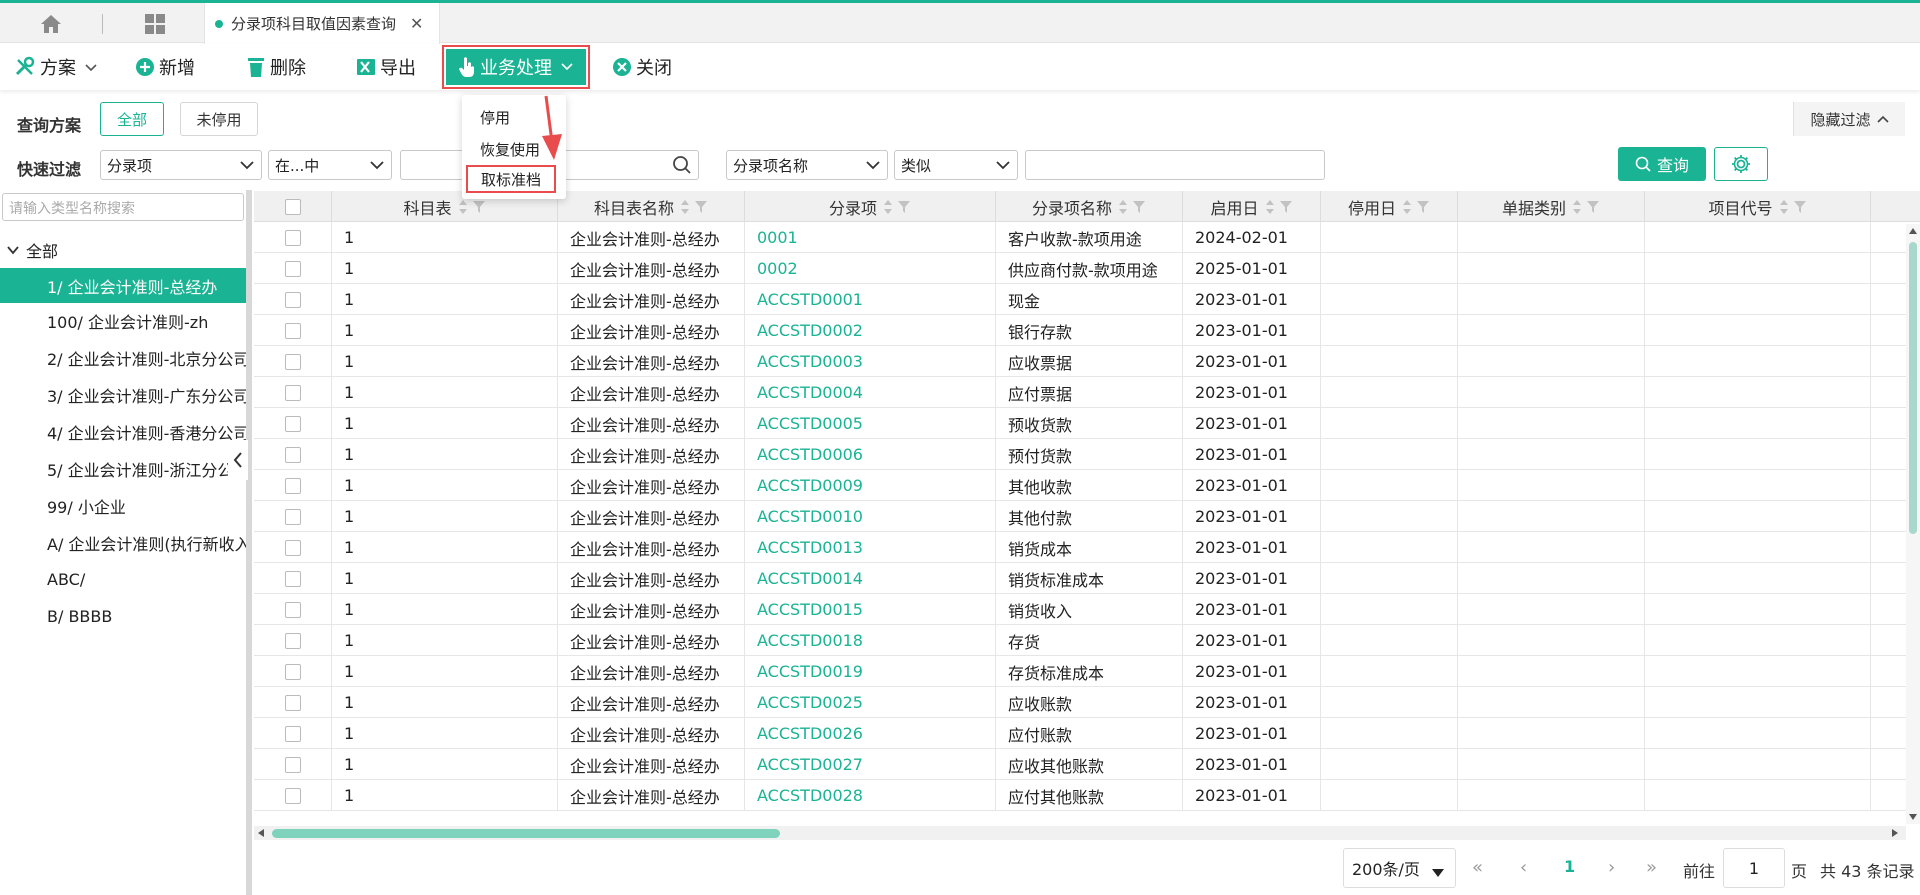  Describe the element at coordinates (32, 250) in the screenshot. I see `tree-root: 全部` at that location.